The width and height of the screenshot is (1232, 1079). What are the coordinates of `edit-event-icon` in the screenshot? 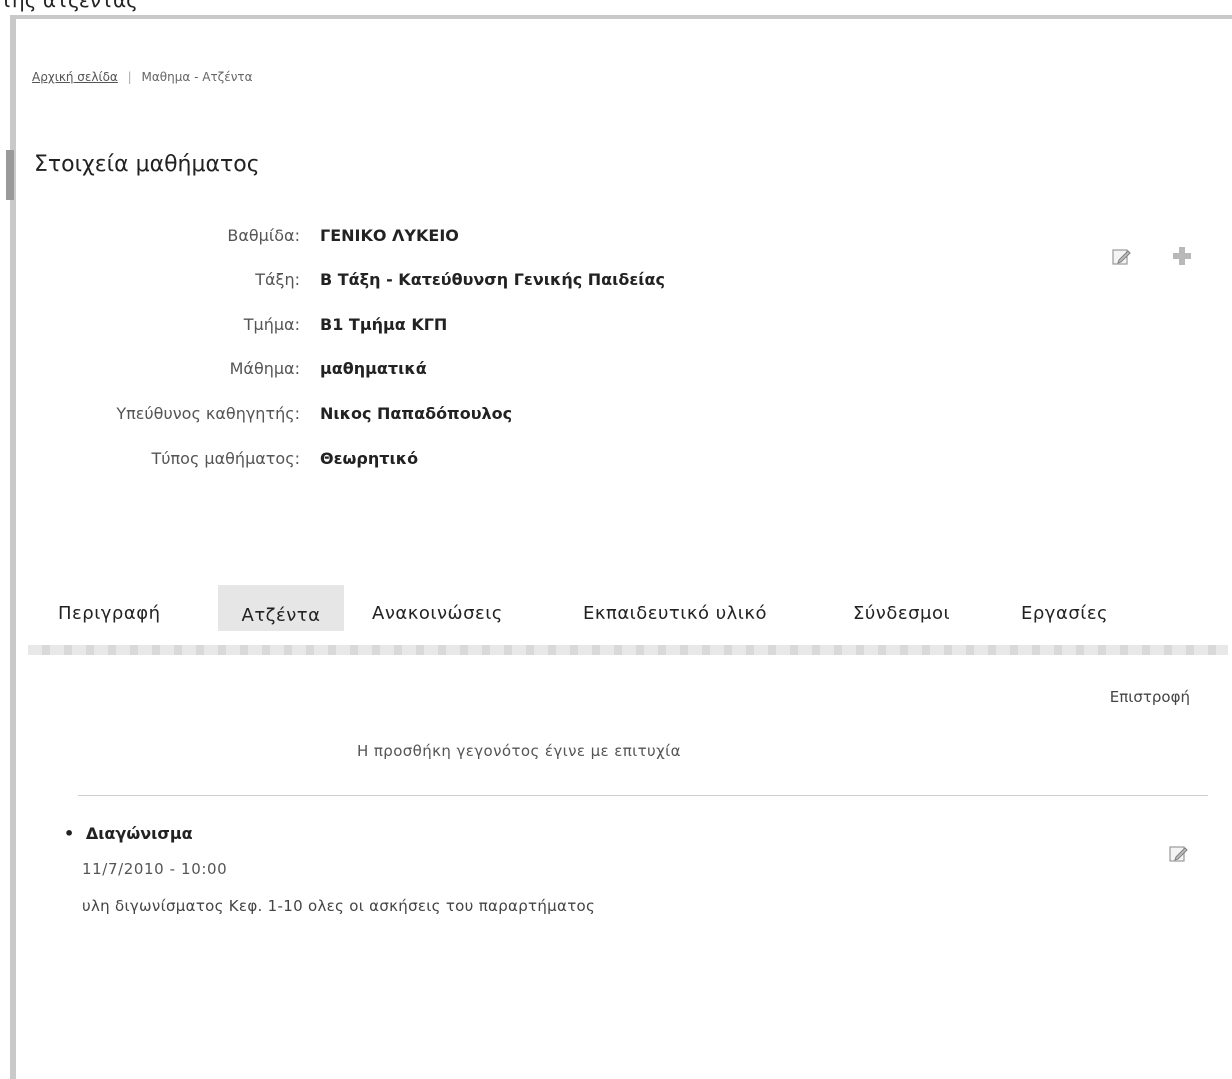 It's located at (1179, 854).